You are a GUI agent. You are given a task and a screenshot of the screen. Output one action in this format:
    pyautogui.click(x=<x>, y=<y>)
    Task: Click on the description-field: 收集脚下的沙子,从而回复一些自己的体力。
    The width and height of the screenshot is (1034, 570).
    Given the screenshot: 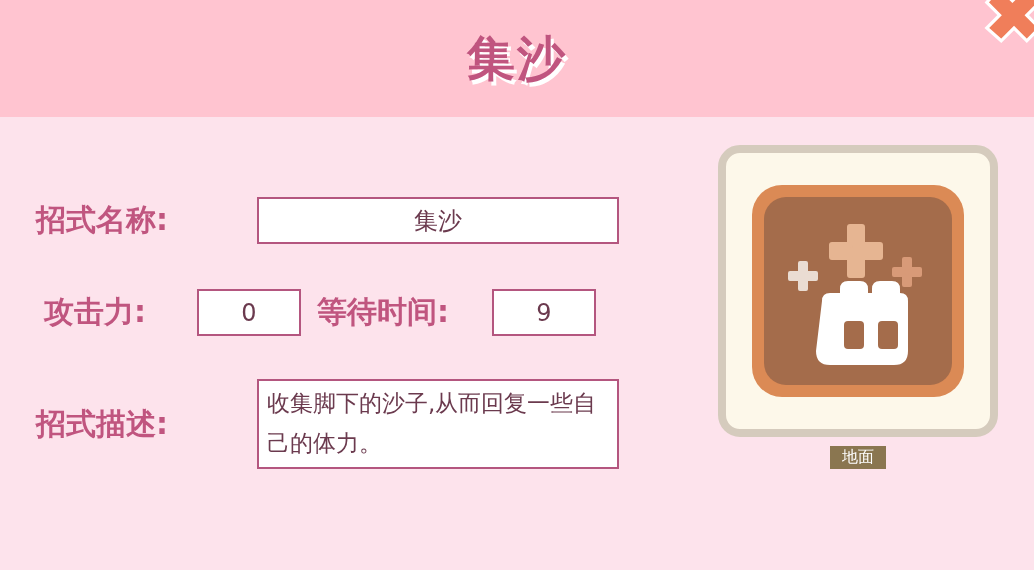 What is the action you would take?
    pyautogui.click(x=438, y=424)
    